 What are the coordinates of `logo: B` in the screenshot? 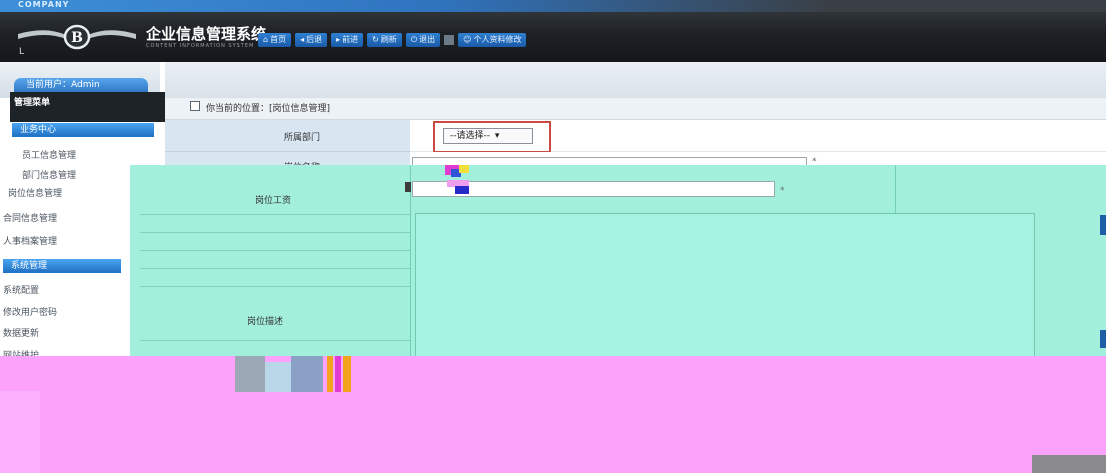 It's located at (77, 37).